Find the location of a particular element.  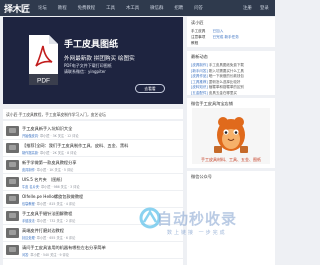

article-category: 皮具制作 is located at coordinates (28, 170).